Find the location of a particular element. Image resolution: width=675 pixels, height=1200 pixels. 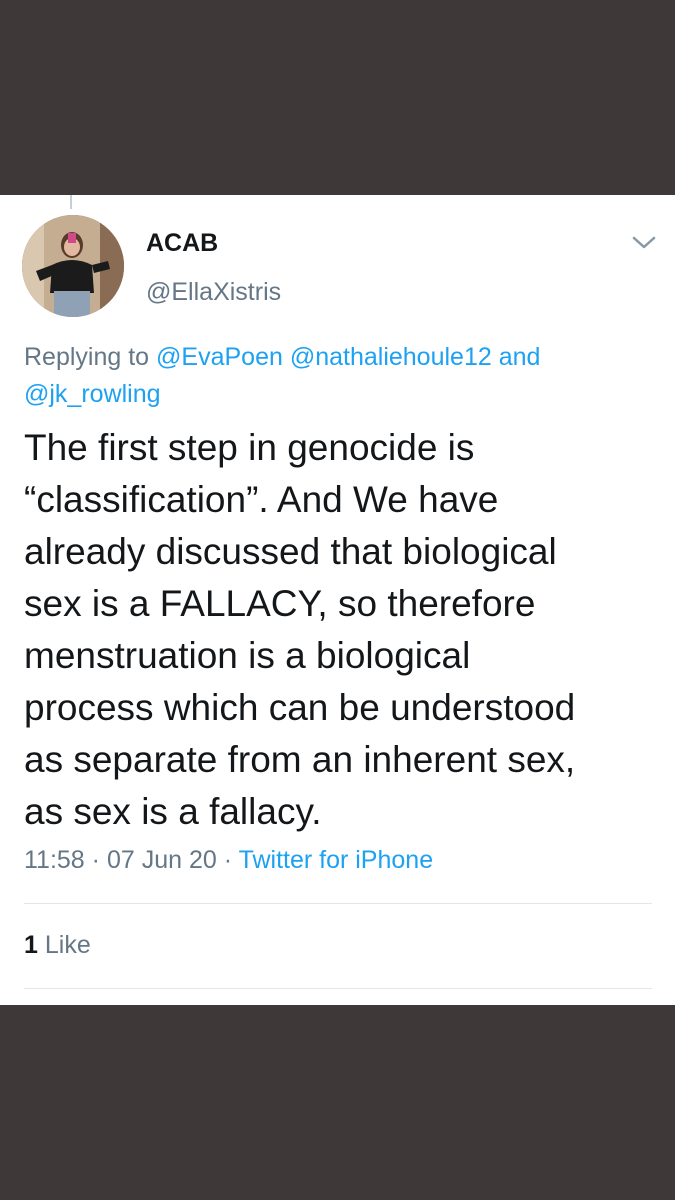

reply-mention-jk-rowling: @jk_rowling is located at coordinates (92, 394).